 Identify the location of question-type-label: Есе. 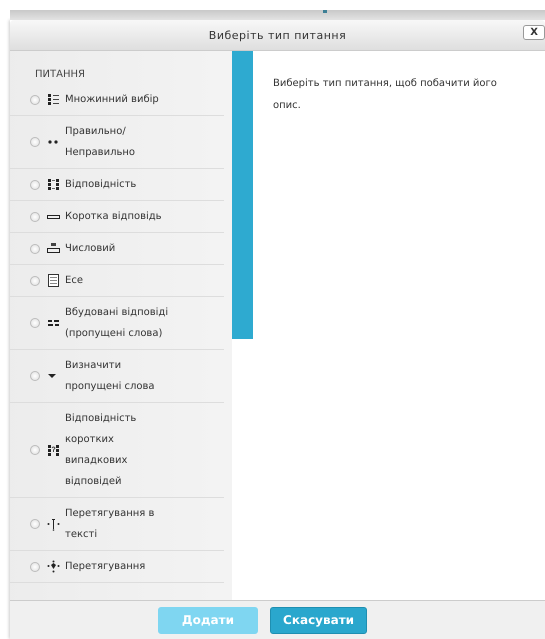
(74, 280).